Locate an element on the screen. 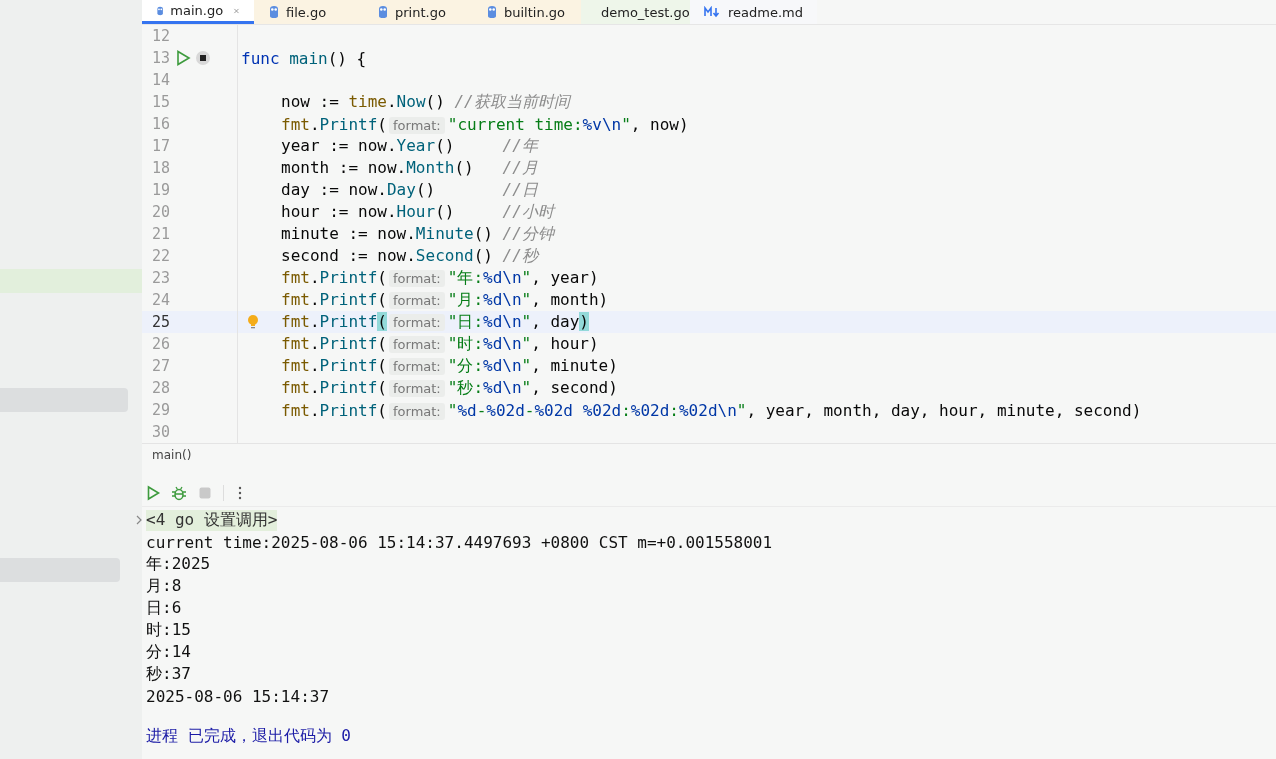 The width and height of the screenshot is (1276, 759). code-text: fmt.Printf( format: "年:%d\n", year) is located at coordinates (439, 278).